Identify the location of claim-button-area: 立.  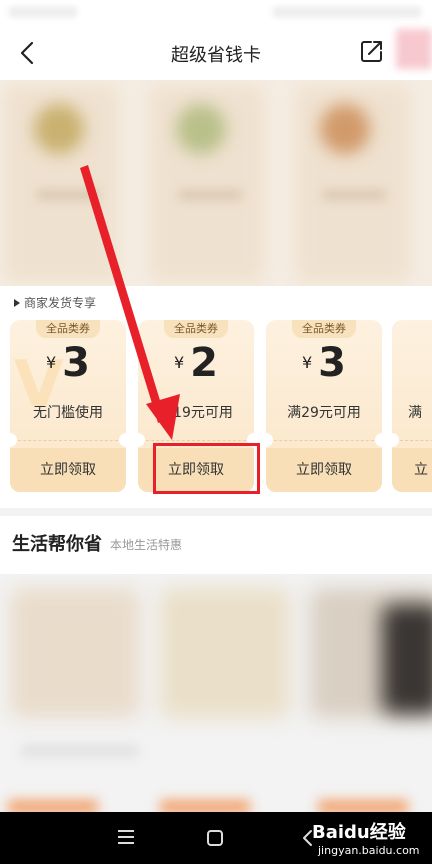
(412, 470).